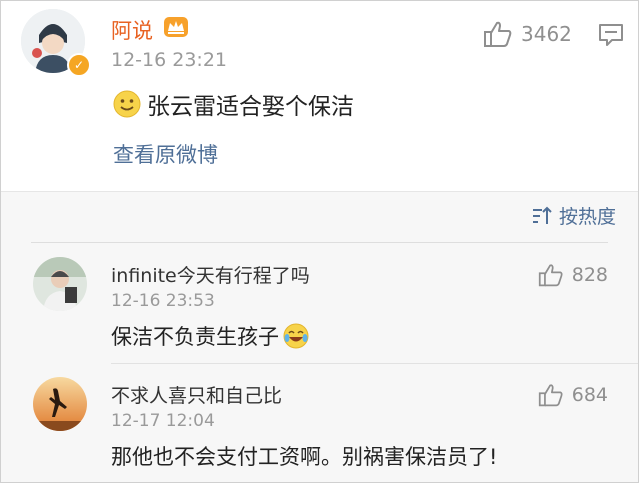 Image resolution: width=639 pixels, height=483 pixels. What do you see at coordinates (611, 35) in the screenshot?
I see `comment-icon` at bounding box center [611, 35].